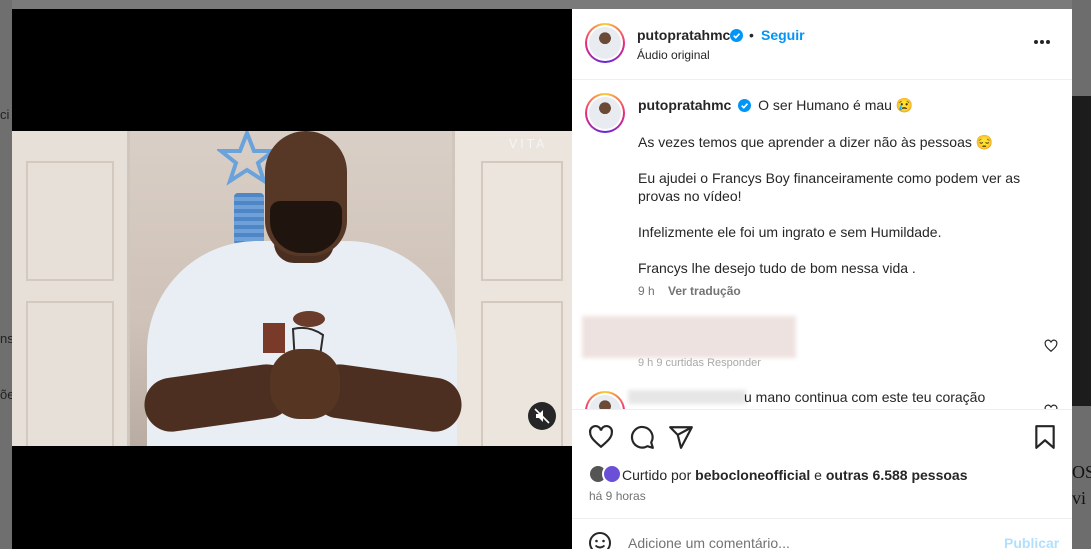 Image resolution: width=1091 pixels, height=549 pixels. What do you see at coordinates (601, 437) in the screenshot?
I see `heart-icon` at bounding box center [601, 437].